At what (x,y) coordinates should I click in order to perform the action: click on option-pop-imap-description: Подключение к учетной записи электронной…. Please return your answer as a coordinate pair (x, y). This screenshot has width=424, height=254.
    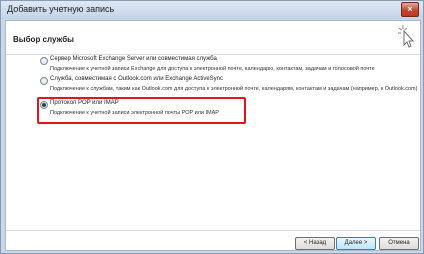
    Looking at the image, I should click on (134, 113).